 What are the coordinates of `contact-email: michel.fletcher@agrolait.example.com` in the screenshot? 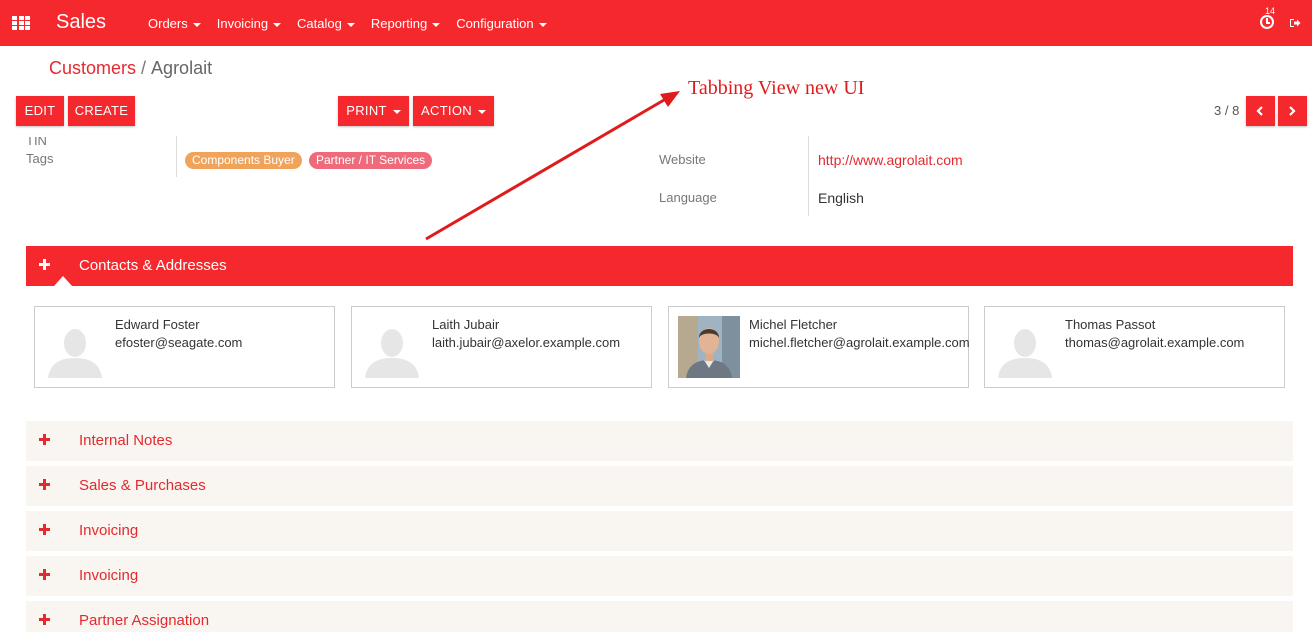 It's located at (859, 342).